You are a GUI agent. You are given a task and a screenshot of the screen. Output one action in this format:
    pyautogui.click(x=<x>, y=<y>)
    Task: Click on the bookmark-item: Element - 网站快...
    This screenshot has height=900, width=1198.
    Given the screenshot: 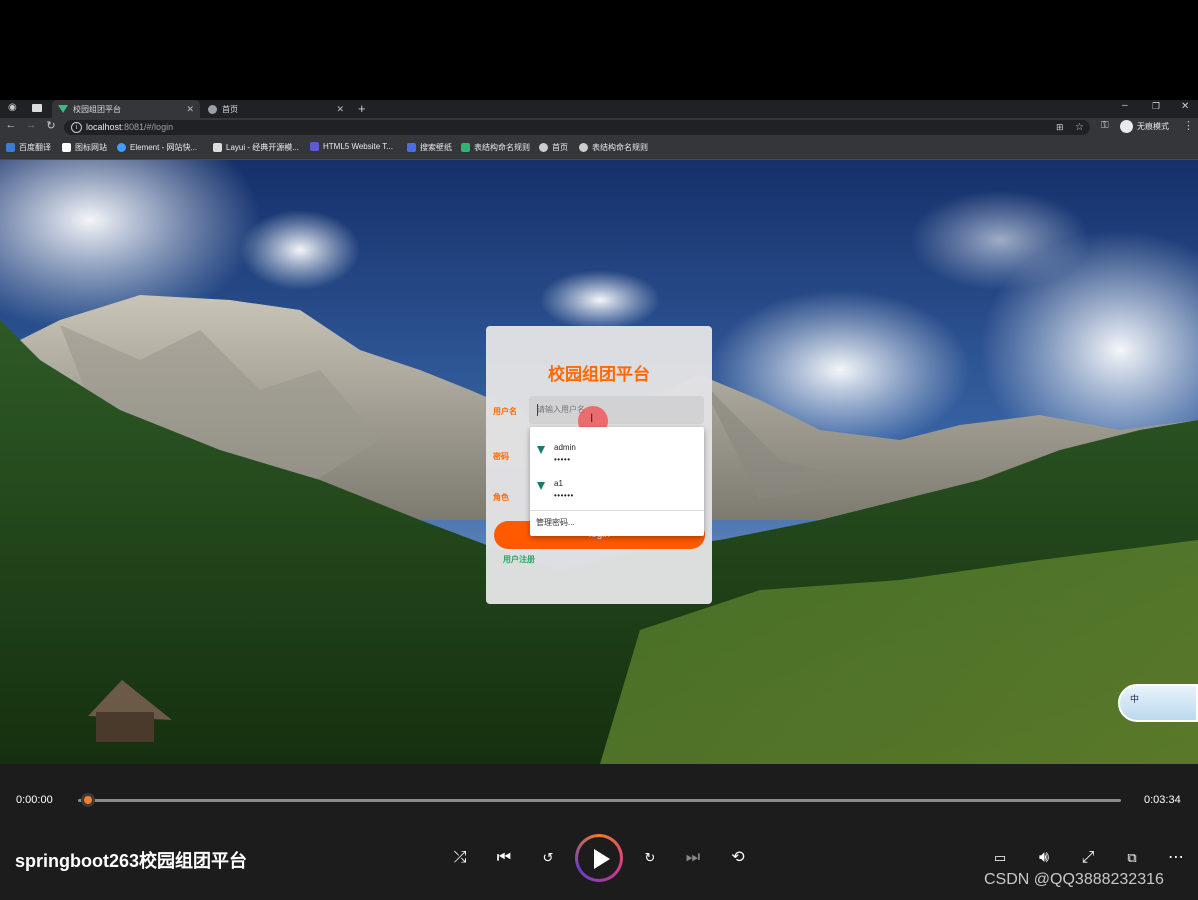 What is the action you would take?
    pyautogui.click(x=157, y=147)
    